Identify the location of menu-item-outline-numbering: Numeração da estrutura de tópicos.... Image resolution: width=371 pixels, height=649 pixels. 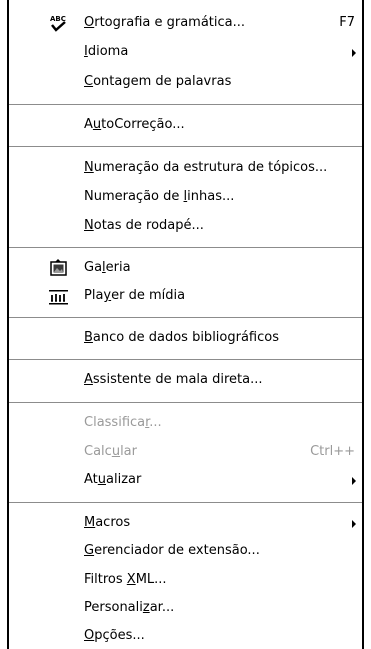
(185, 169).